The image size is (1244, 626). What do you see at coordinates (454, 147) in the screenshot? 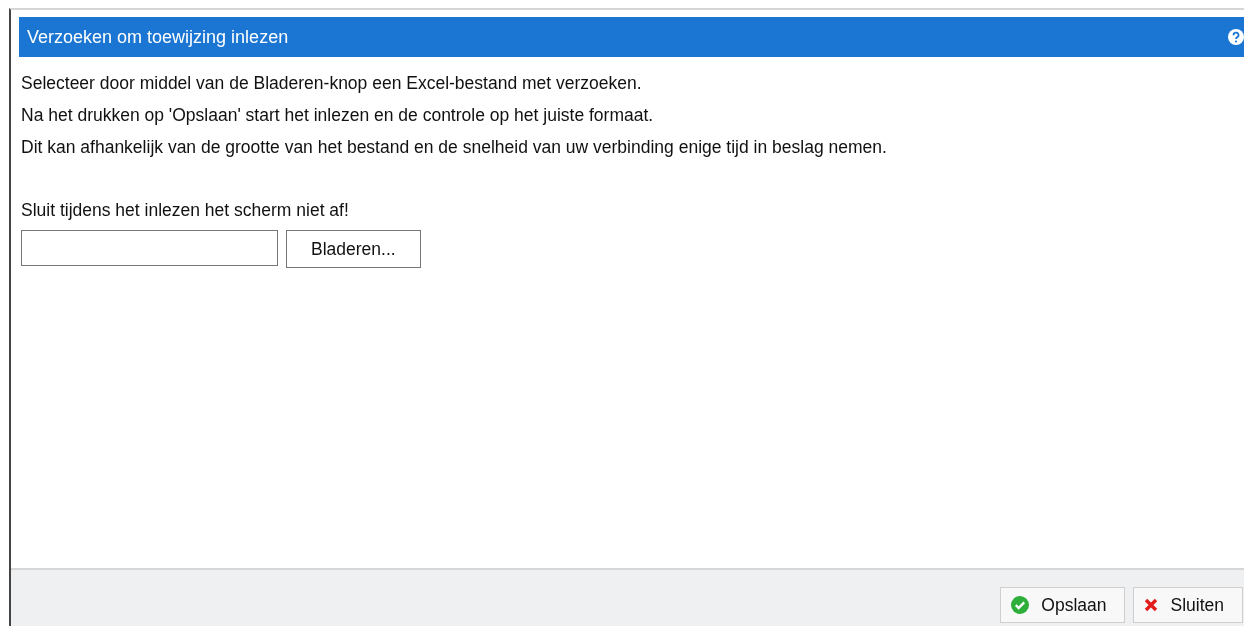
I see `instruction-text: Dit kan afhankelijk van de grootte van het bestand en de snelheid van uw verbinding enige tijd in beslag nemen.` at bounding box center [454, 147].